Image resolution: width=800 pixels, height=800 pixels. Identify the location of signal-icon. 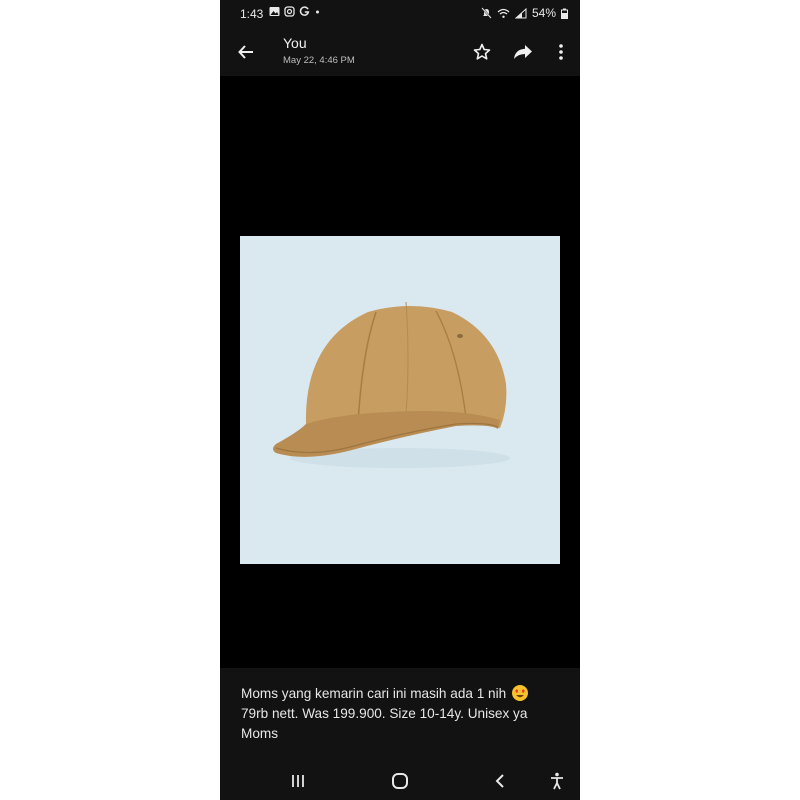
(520, 12).